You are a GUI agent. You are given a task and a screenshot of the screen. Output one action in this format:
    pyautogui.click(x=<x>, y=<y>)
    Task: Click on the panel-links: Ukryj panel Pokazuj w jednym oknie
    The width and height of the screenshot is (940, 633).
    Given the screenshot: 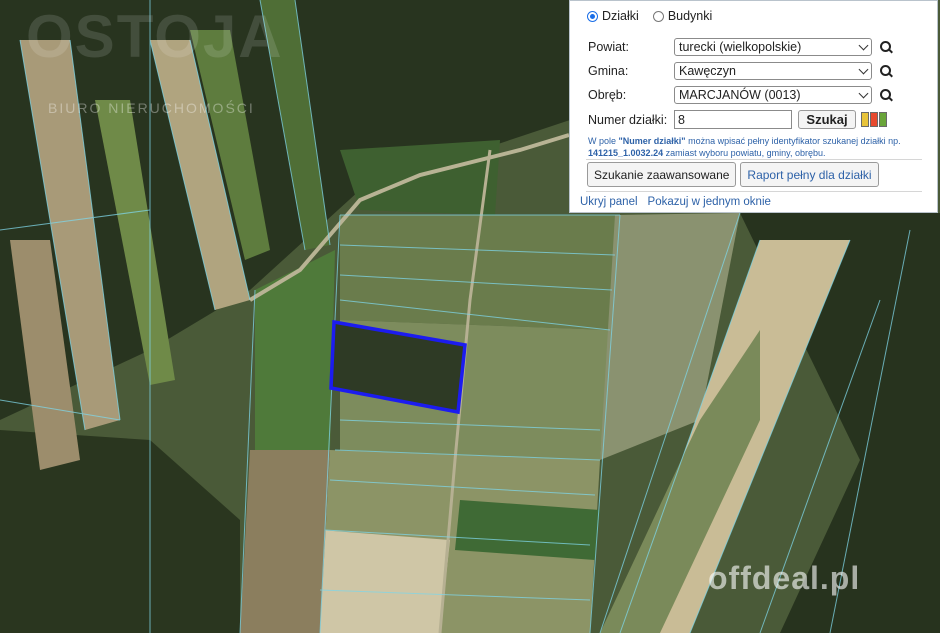 What is the action you would take?
    pyautogui.click(x=680, y=202)
    